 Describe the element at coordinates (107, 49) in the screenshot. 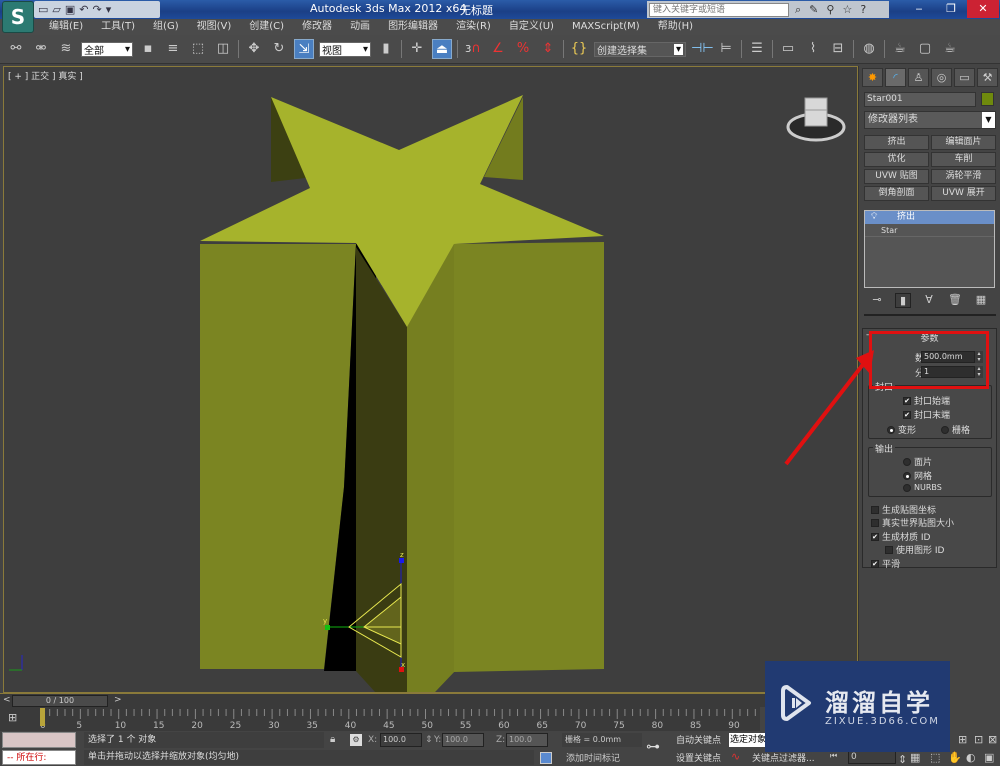

I see `selection-filter-dropdown: 全部 ▾` at that location.